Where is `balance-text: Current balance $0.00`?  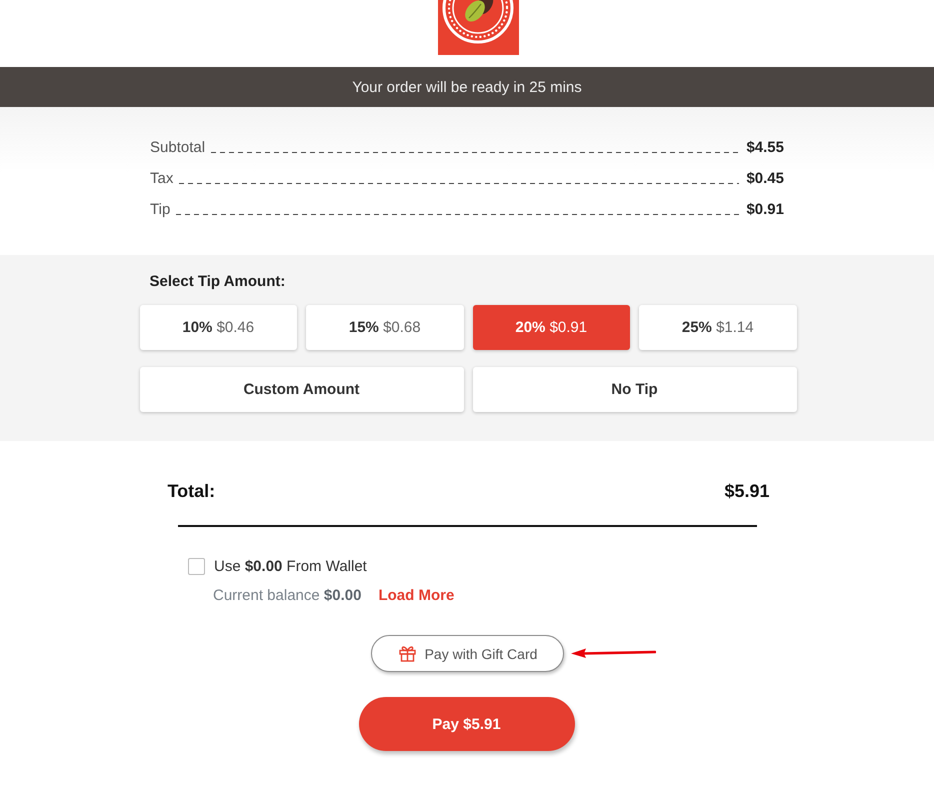 balance-text: Current balance $0.00 is located at coordinates (287, 595).